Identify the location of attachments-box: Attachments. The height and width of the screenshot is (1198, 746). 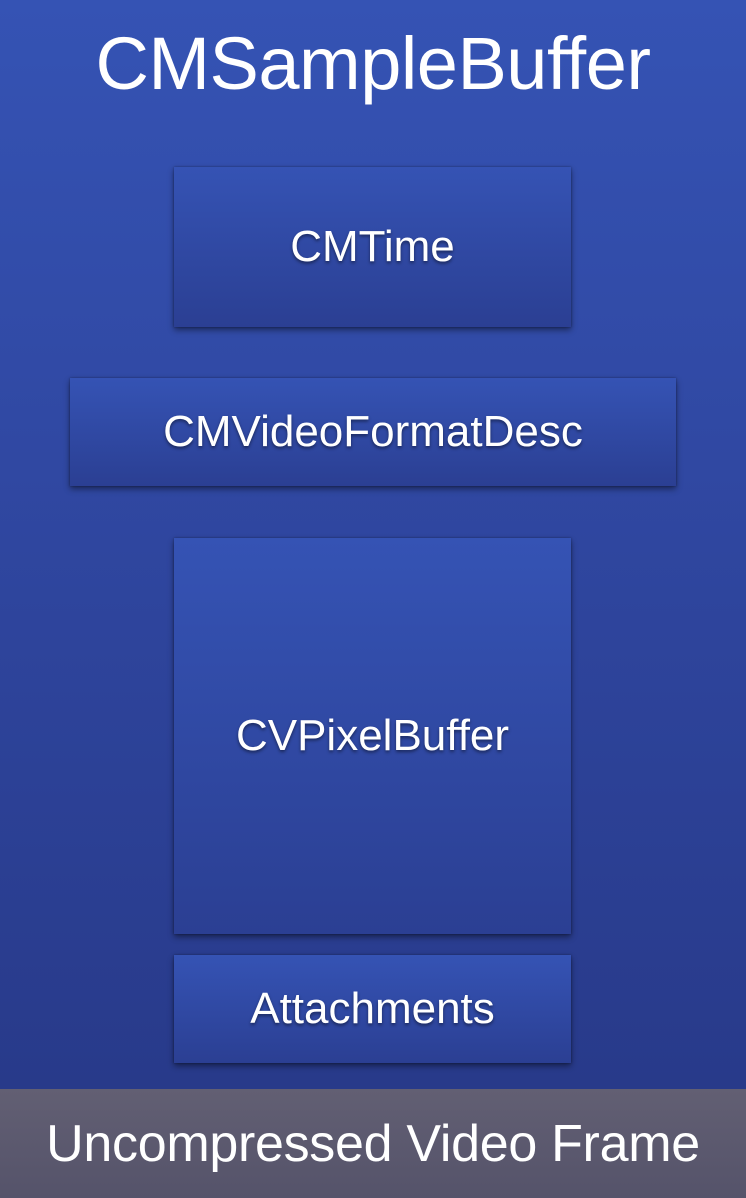
(372, 1009).